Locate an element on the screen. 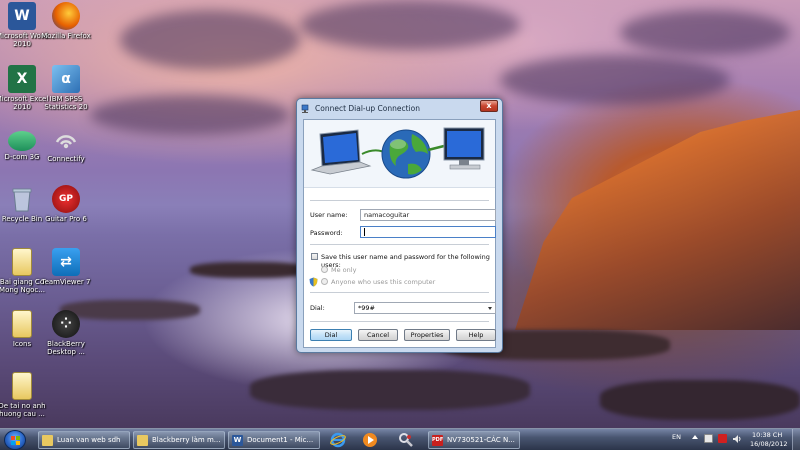 The image size is (800, 450). dial-button: Dial is located at coordinates (331, 335).